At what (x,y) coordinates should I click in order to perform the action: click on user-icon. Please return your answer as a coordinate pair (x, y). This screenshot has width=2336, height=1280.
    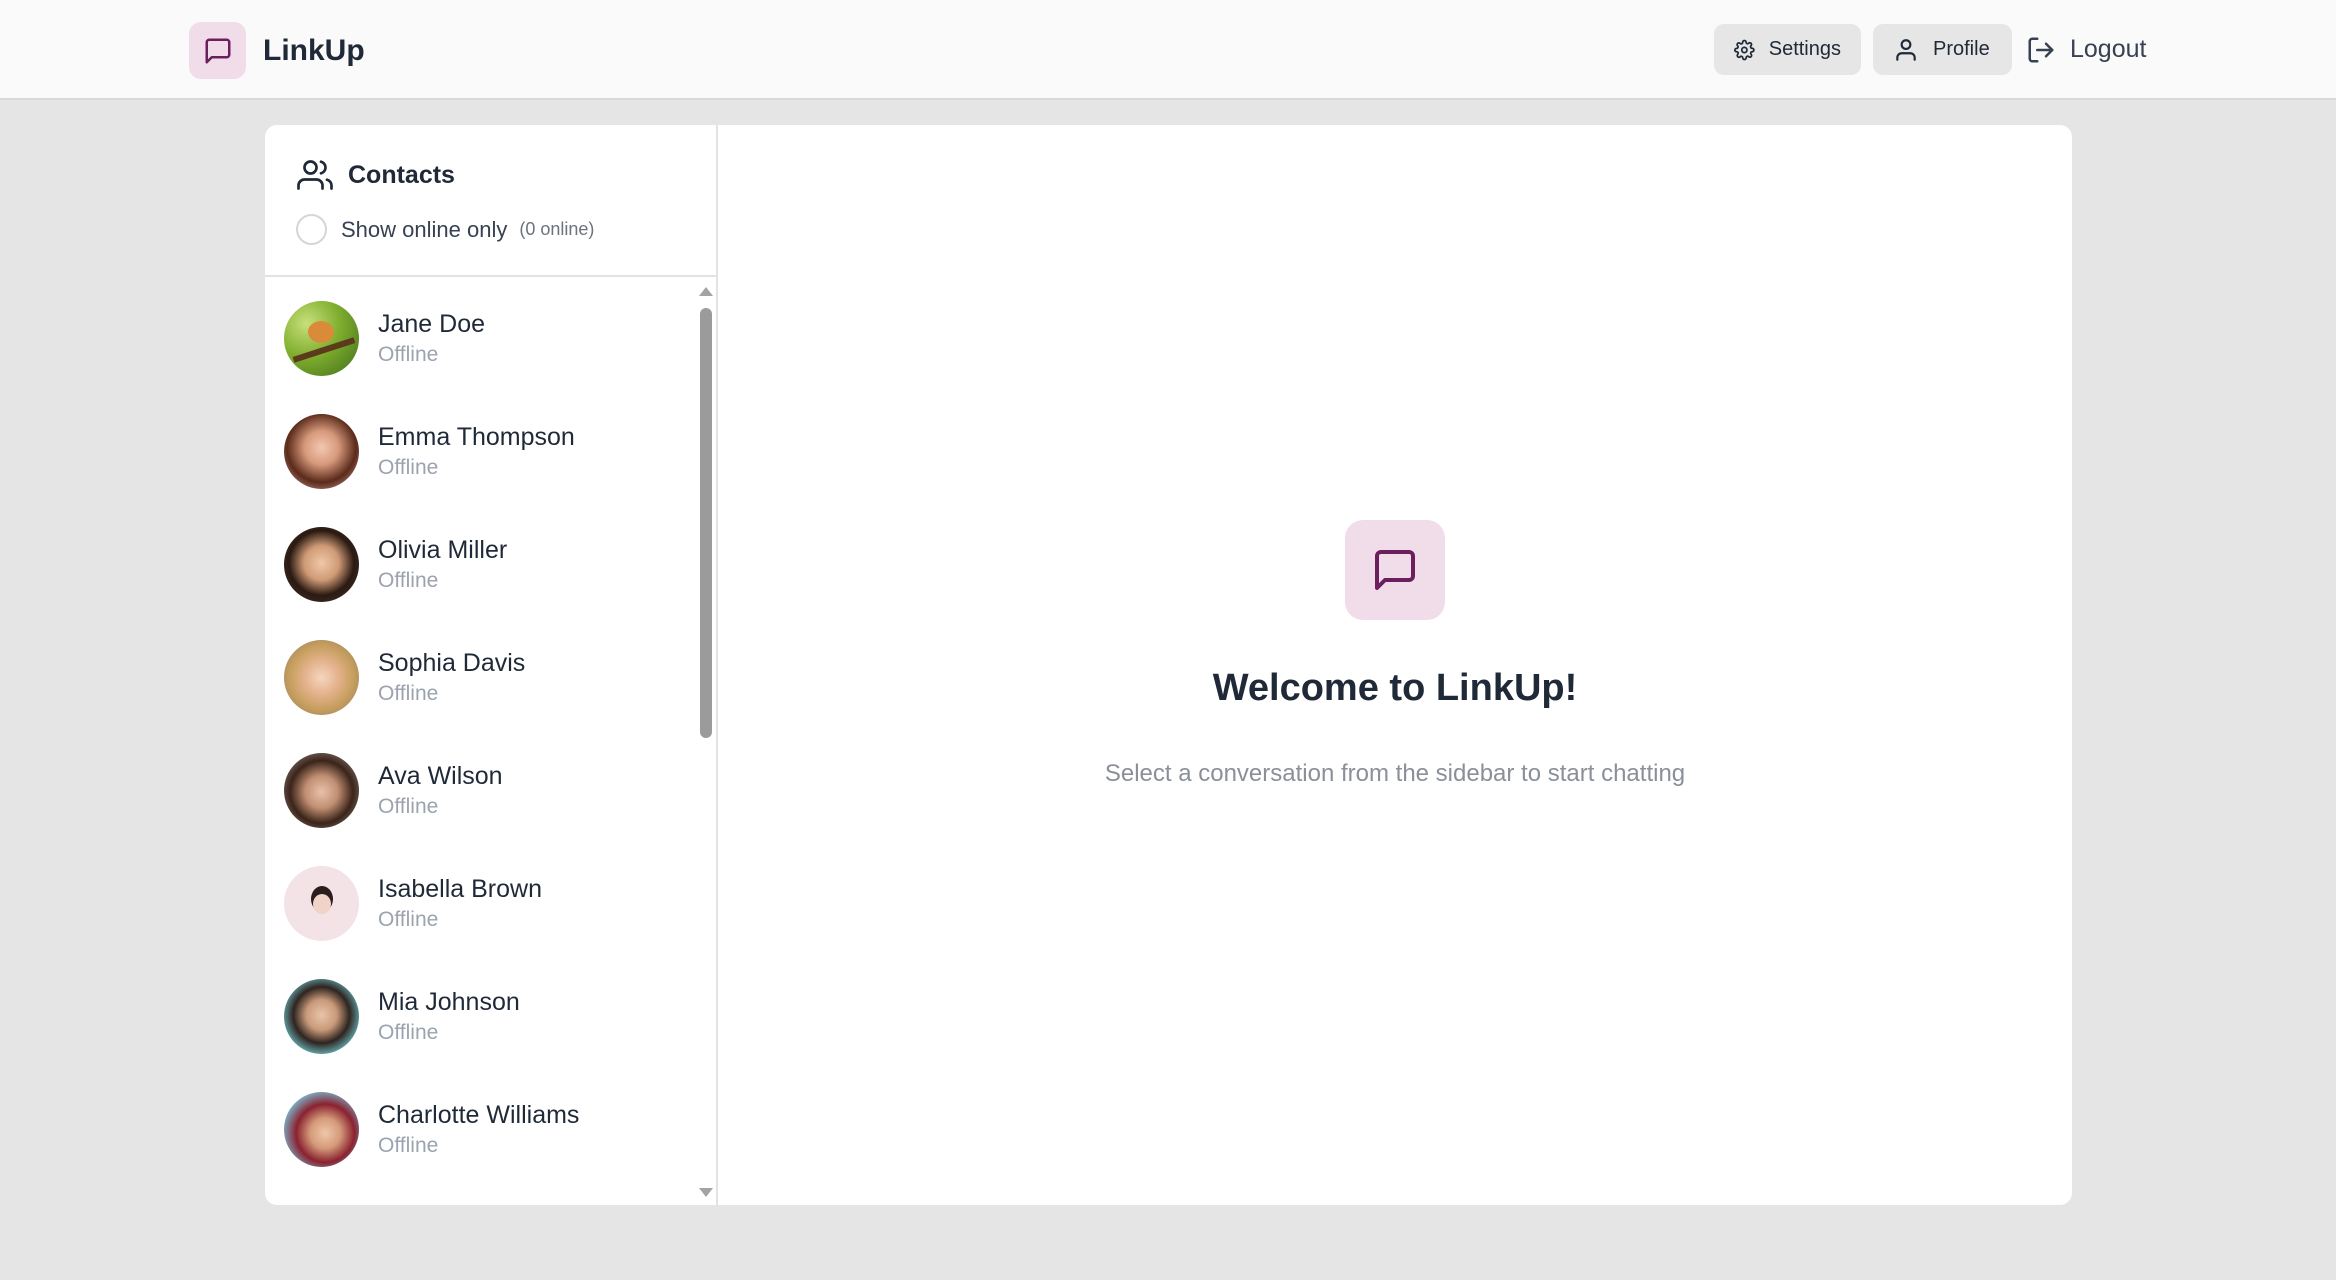
    Looking at the image, I should click on (1906, 49).